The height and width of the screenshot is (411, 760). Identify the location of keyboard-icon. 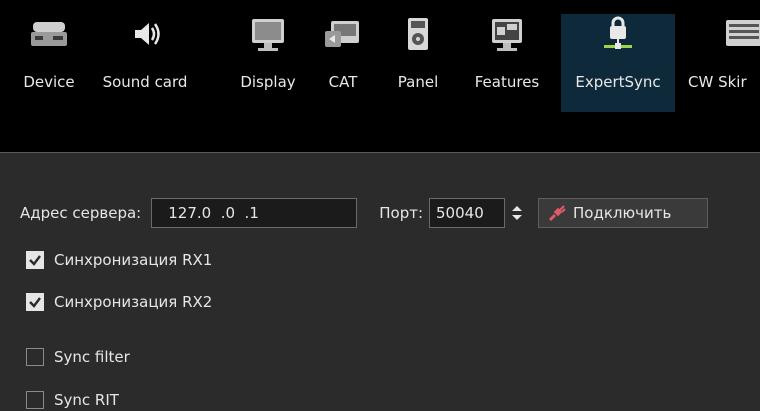
(742, 39).